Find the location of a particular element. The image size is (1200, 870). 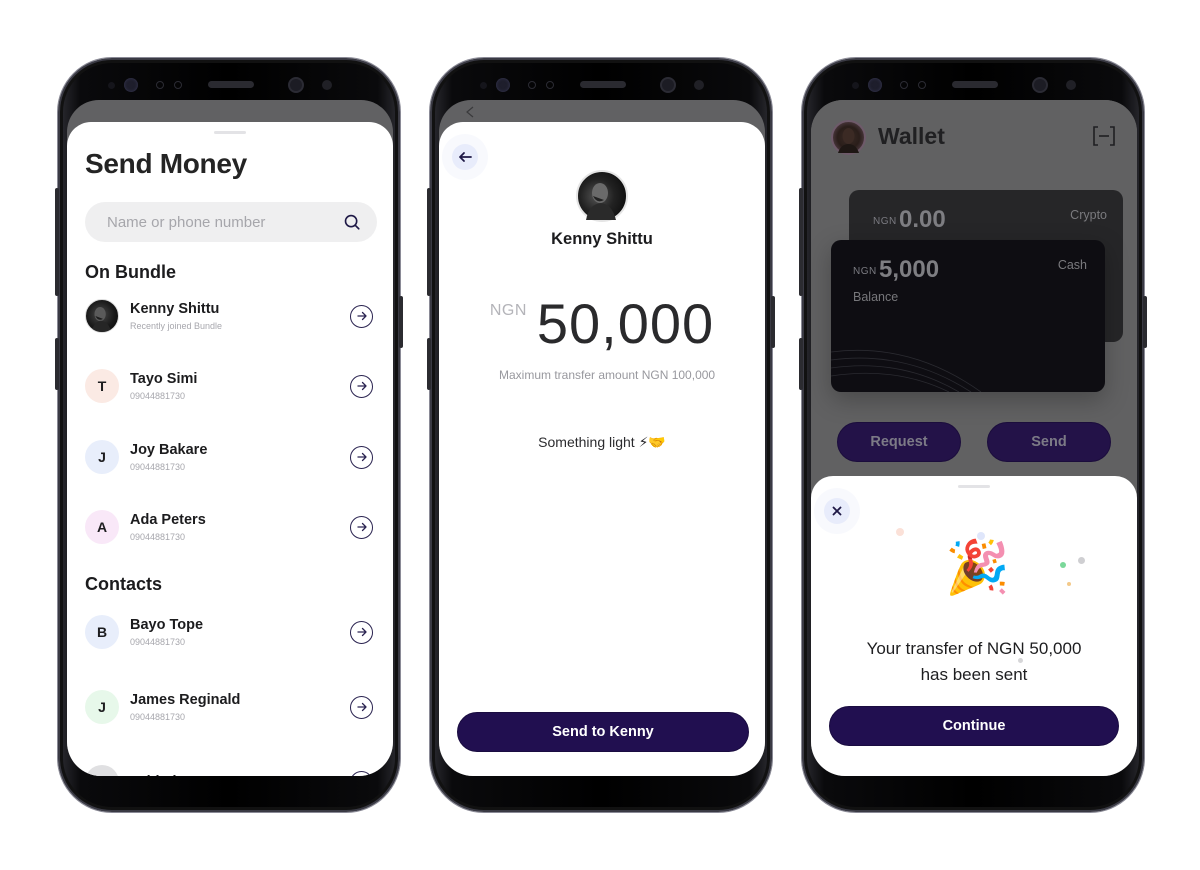

user-avatar is located at coordinates (848, 137).